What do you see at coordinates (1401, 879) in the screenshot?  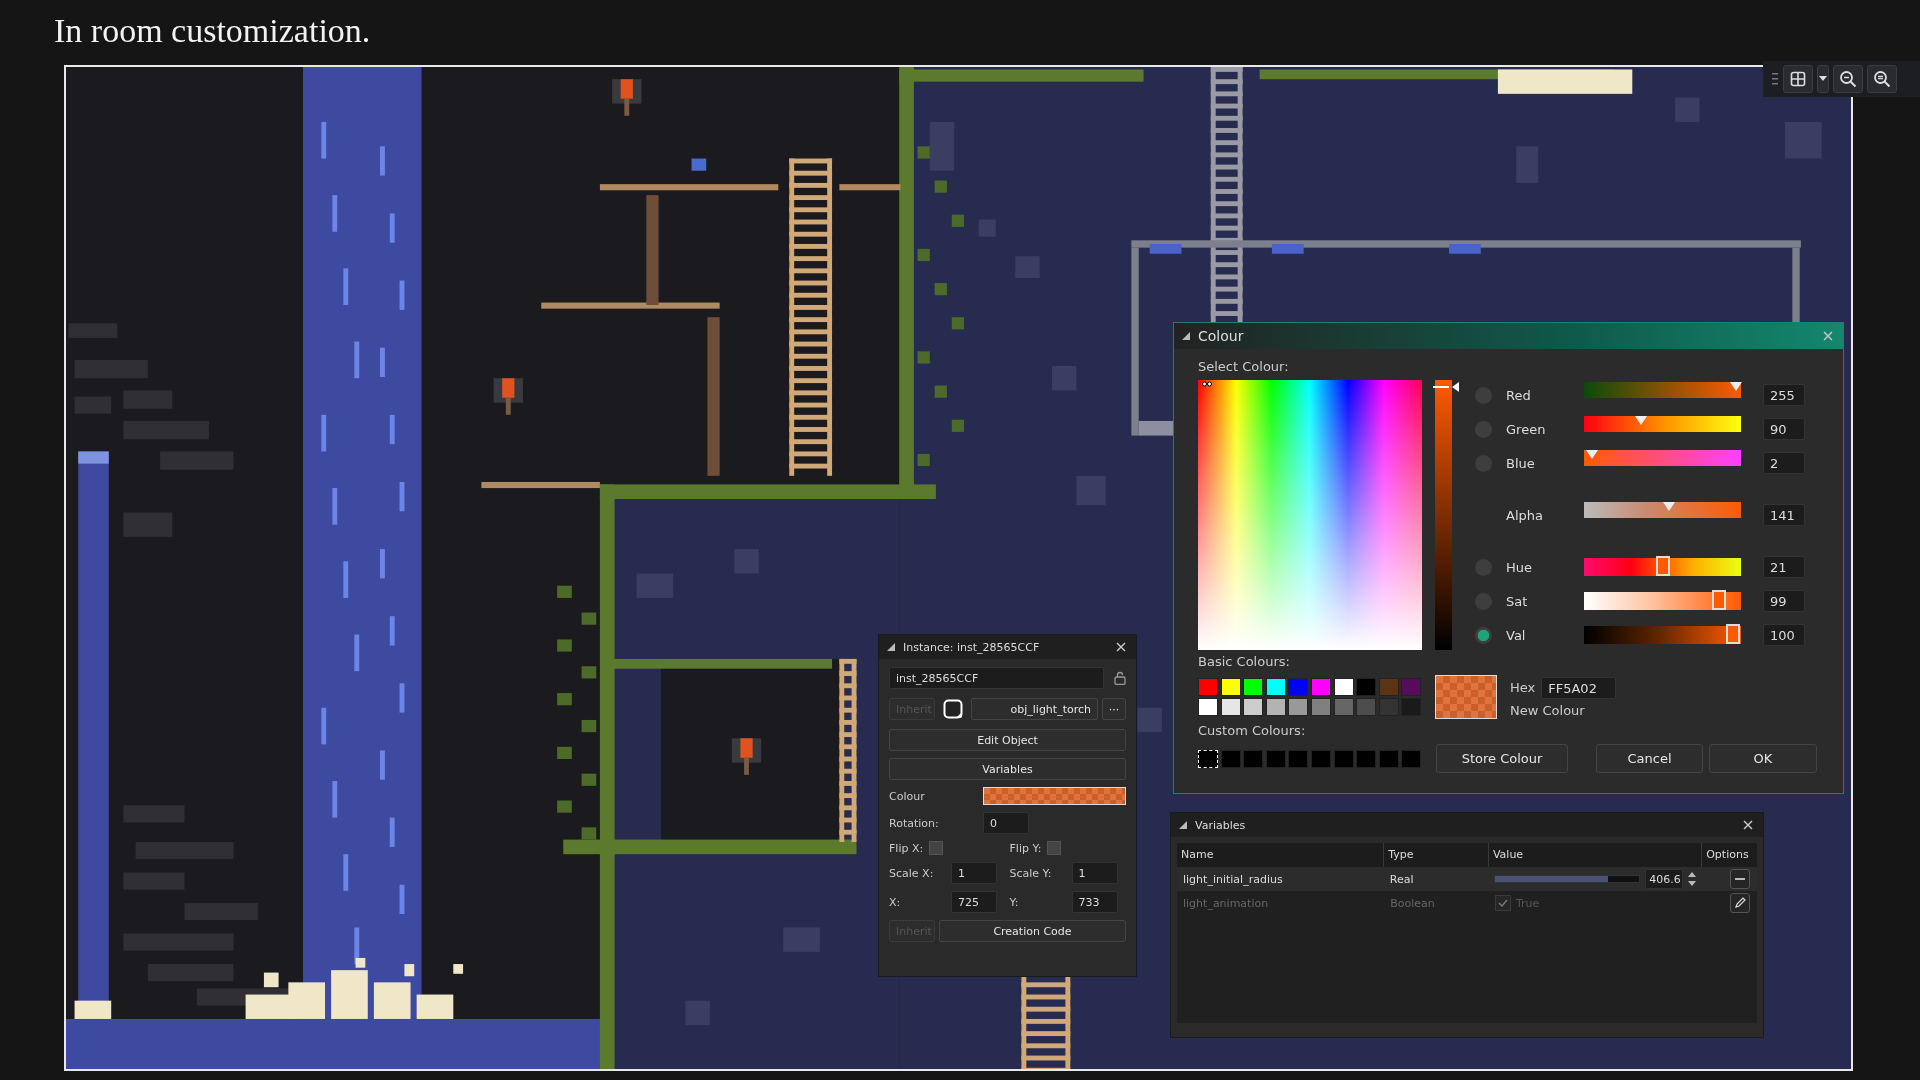 I see `variable-type: Real` at bounding box center [1401, 879].